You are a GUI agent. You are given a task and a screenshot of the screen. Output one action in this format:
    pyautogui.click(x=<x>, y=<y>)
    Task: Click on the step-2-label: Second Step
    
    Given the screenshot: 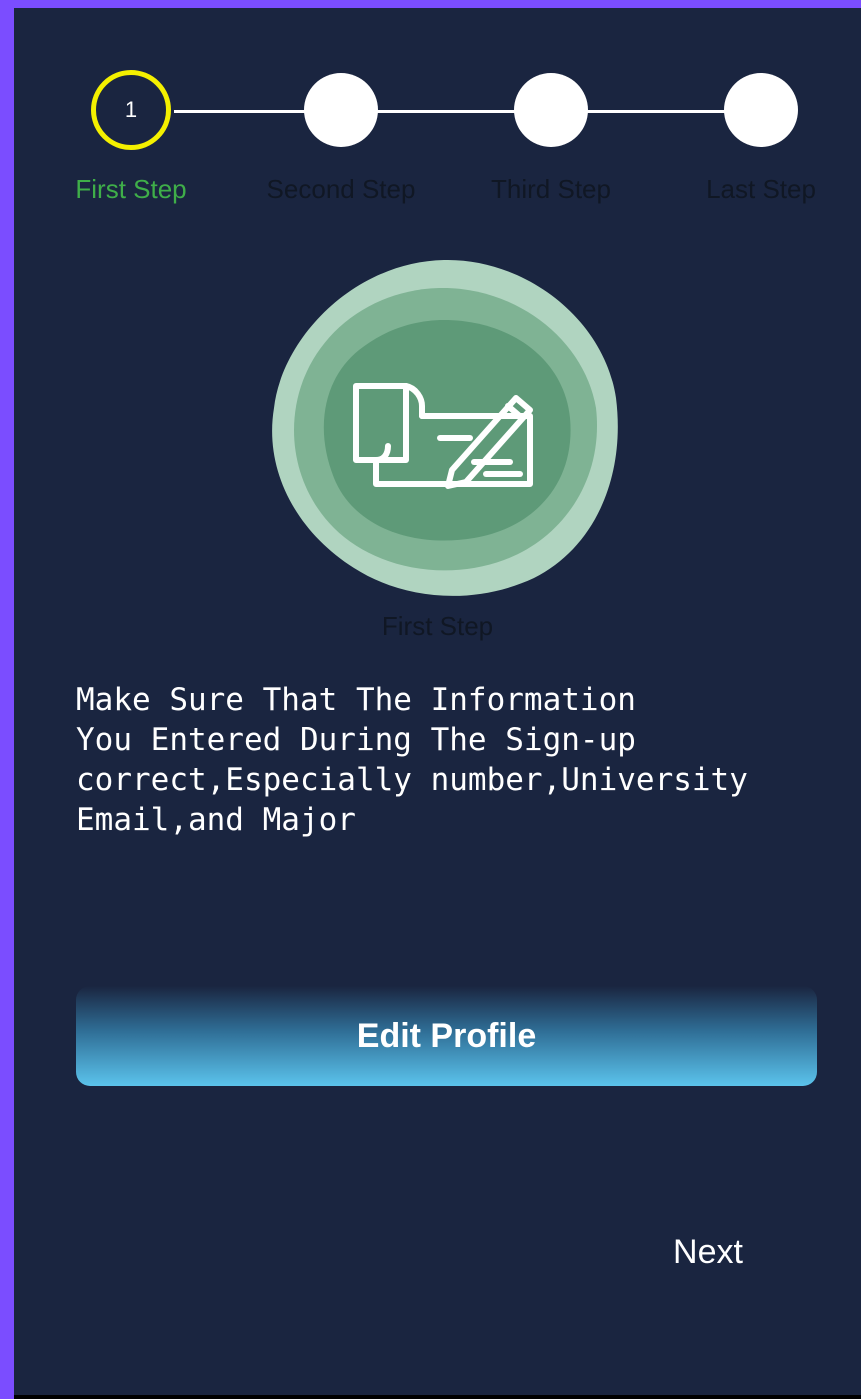 What is the action you would take?
    pyautogui.click(x=341, y=189)
    